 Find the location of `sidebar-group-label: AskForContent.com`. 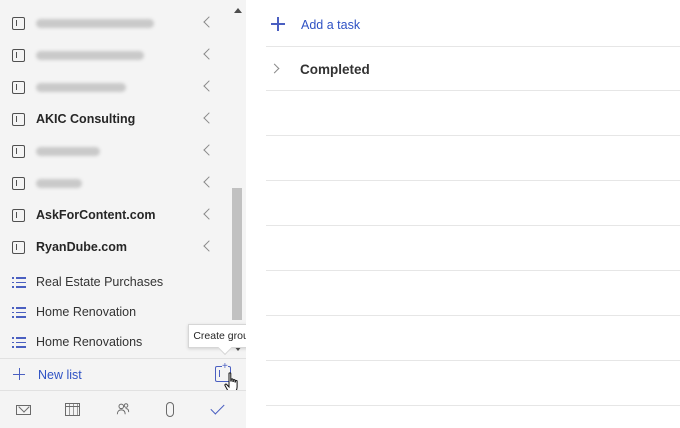

sidebar-group-label: AskForContent.com is located at coordinates (96, 215).